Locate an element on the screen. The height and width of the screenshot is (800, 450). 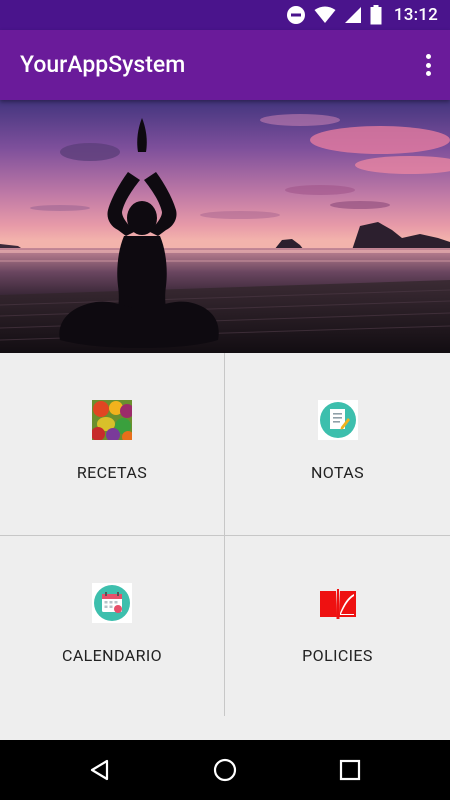
status-bar: 13:12 is located at coordinates (225, 15).